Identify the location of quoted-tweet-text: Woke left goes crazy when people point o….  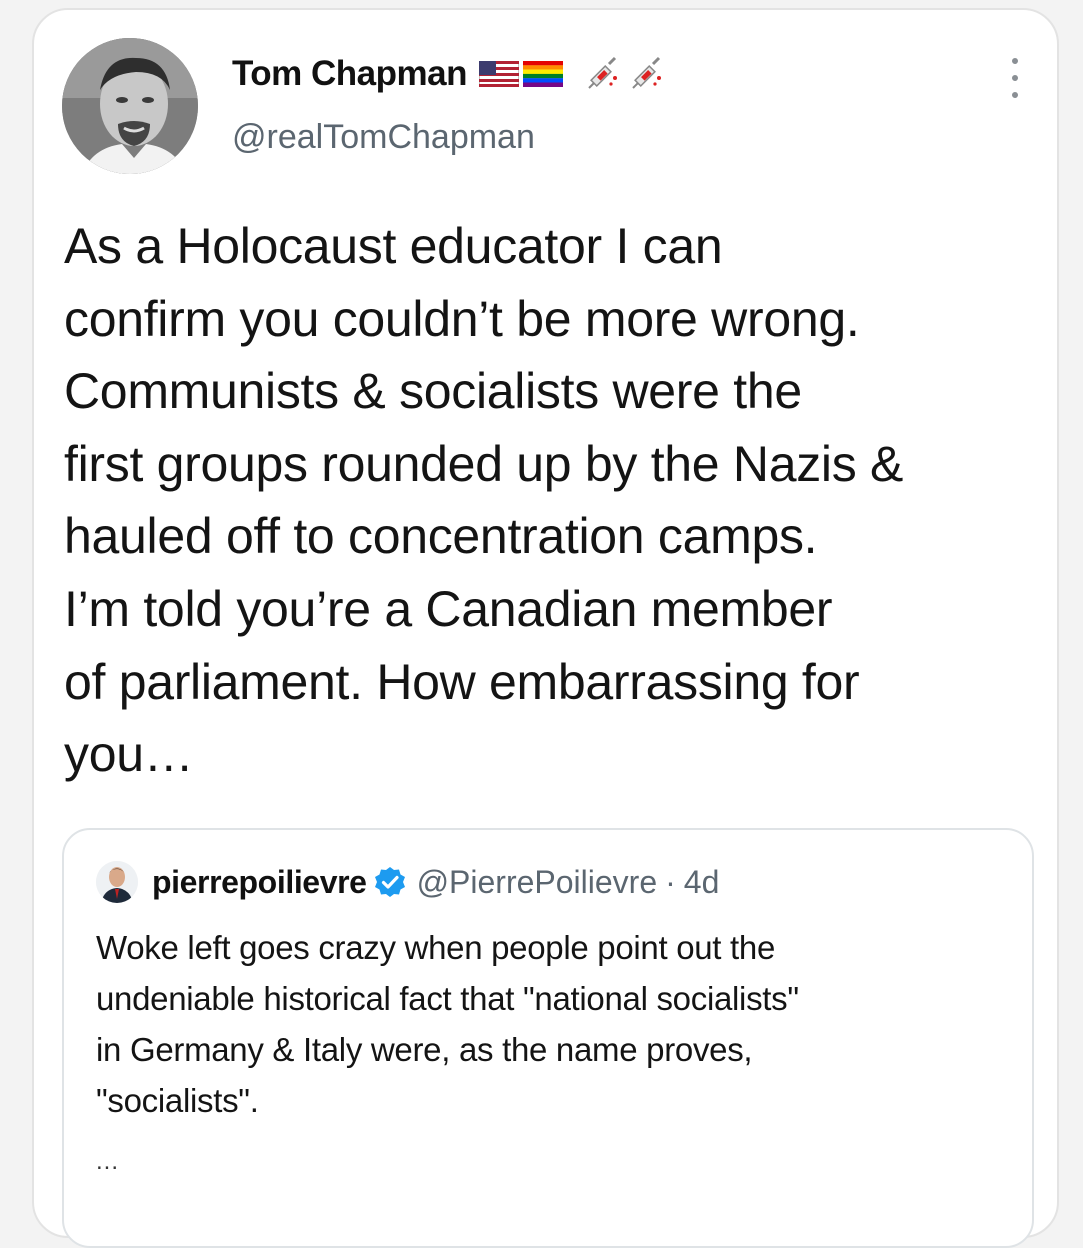
(551, 1024).